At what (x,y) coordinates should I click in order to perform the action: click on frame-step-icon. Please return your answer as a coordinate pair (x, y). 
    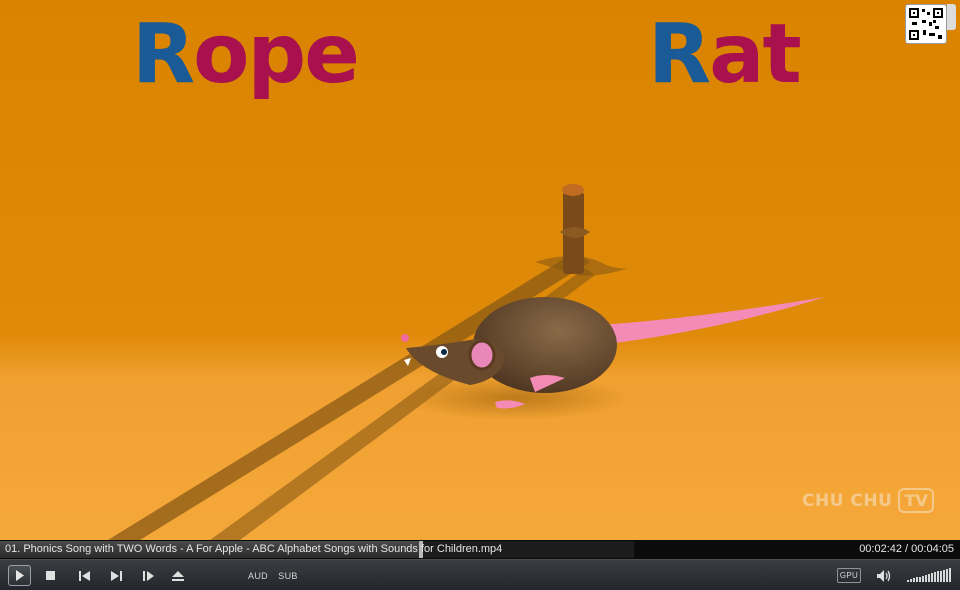
    Looking at the image, I should click on (148, 575).